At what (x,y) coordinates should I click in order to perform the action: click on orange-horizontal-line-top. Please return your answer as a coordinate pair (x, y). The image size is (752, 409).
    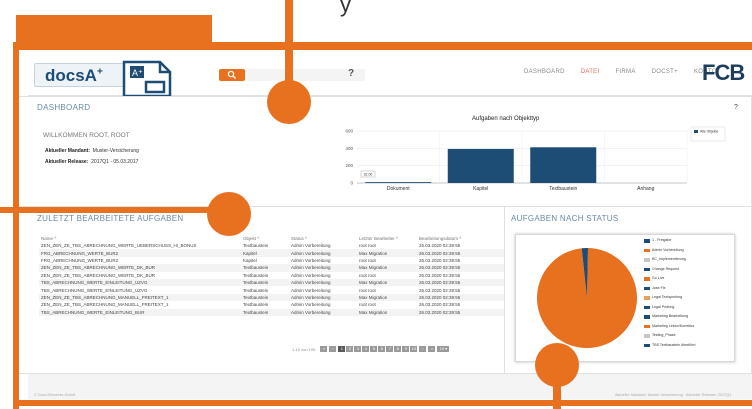
    Looking at the image, I should click on (383, 46).